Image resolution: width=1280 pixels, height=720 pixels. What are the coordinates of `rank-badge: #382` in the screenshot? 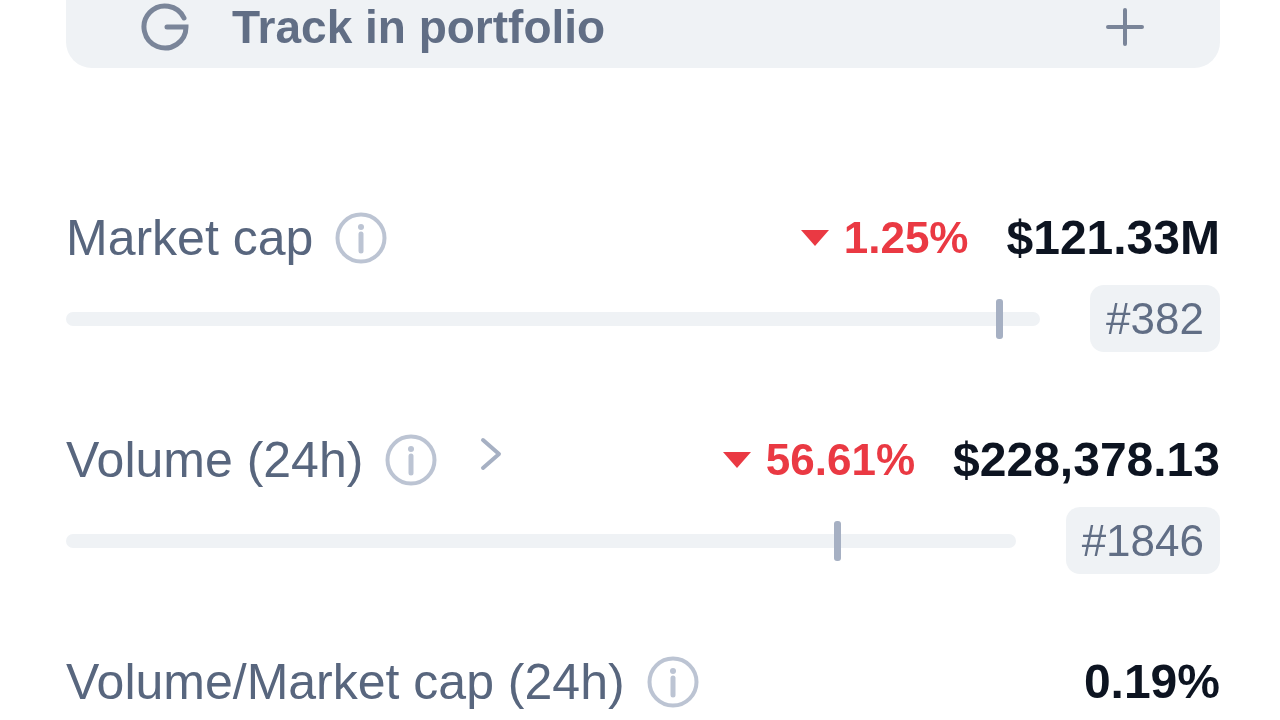 It's located at (1155, 318).